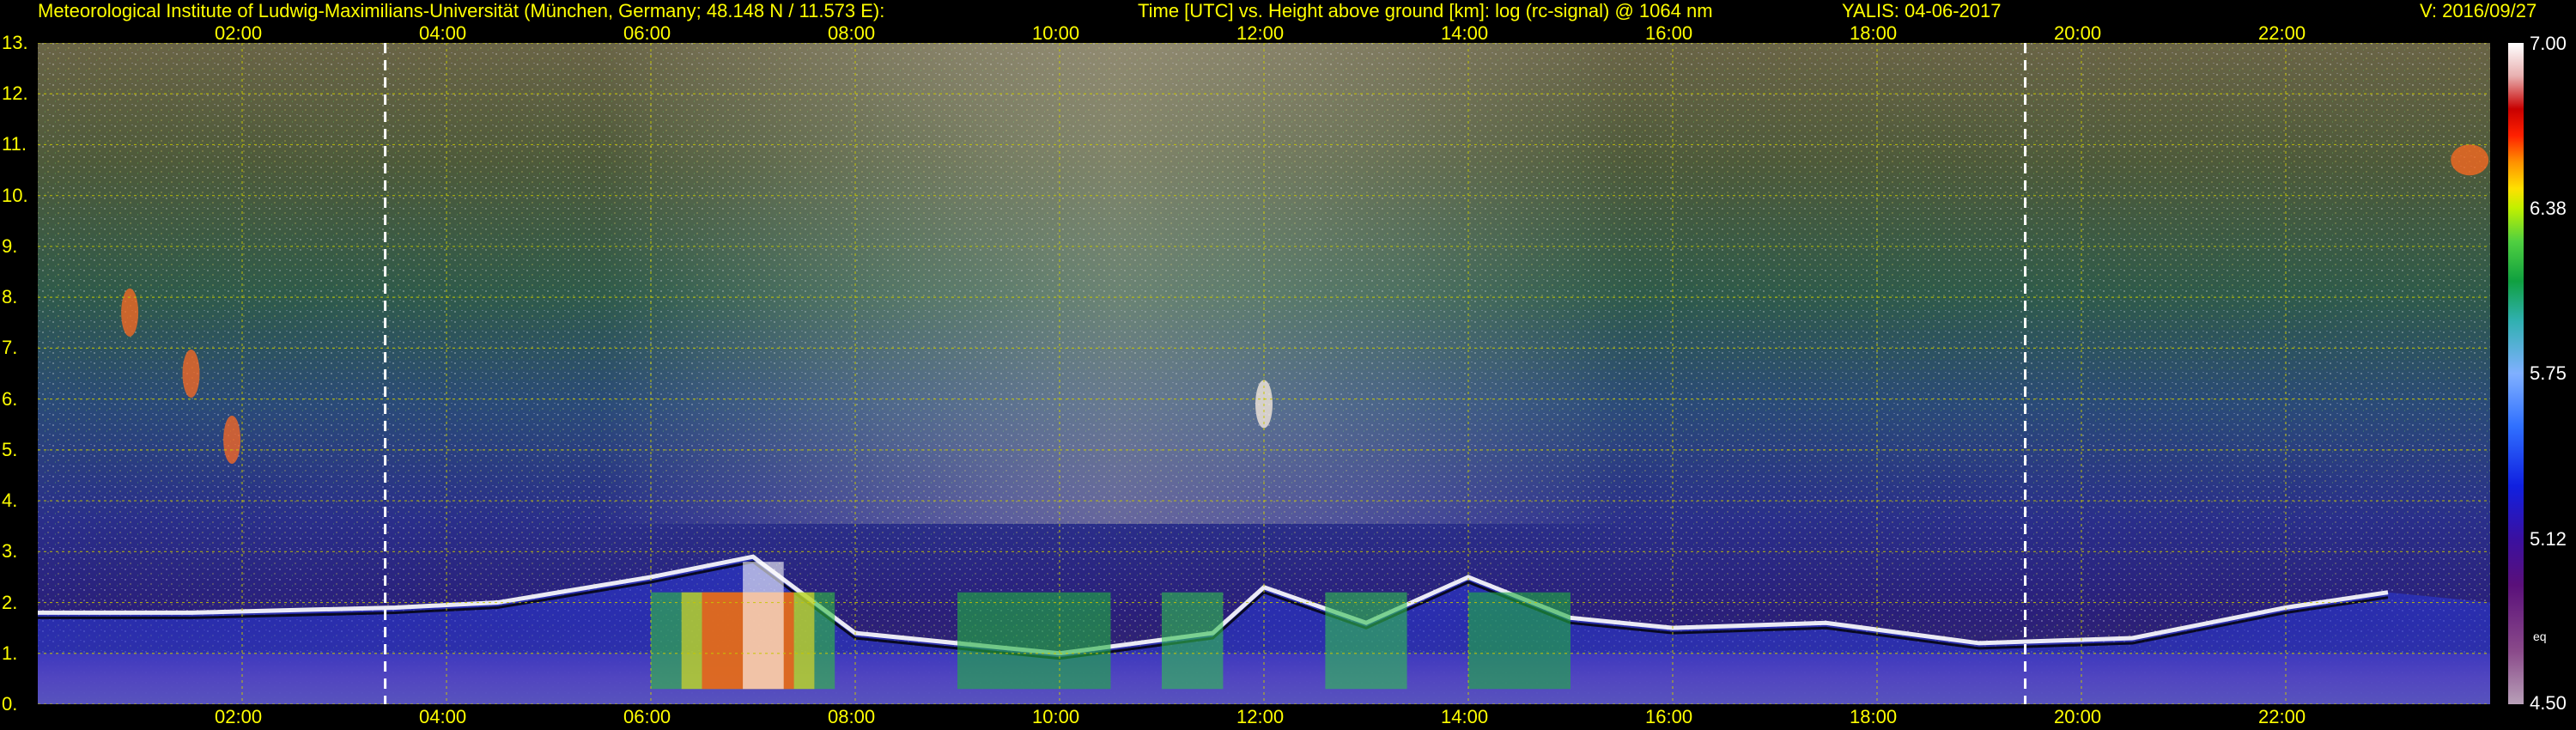 Image resolution: width=2576 pixels, height=730 pixels. Describe the element at coordinates (2548, 703) in the screenshot. I see `colorbar-tick-label: 4.50` at that location.